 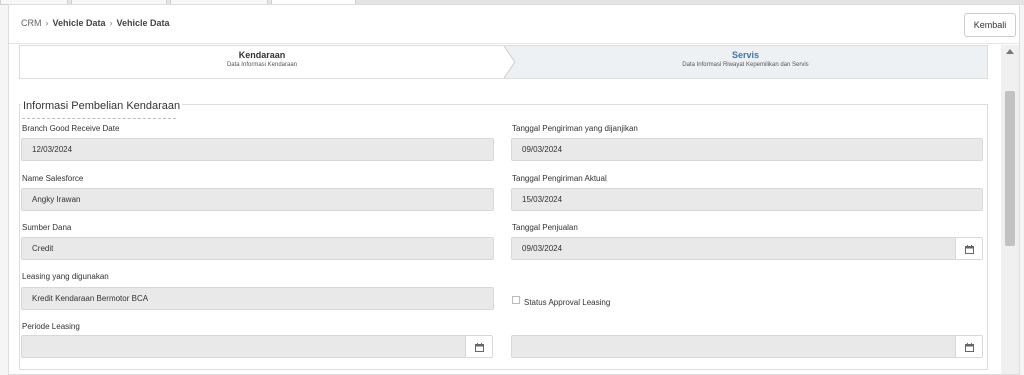 What do you see at coordinates (747, 199) in the screenshot?
I see `tanggal-pengiriman-aktual-field: 15/03/2024` at bounding box center [747, 199].